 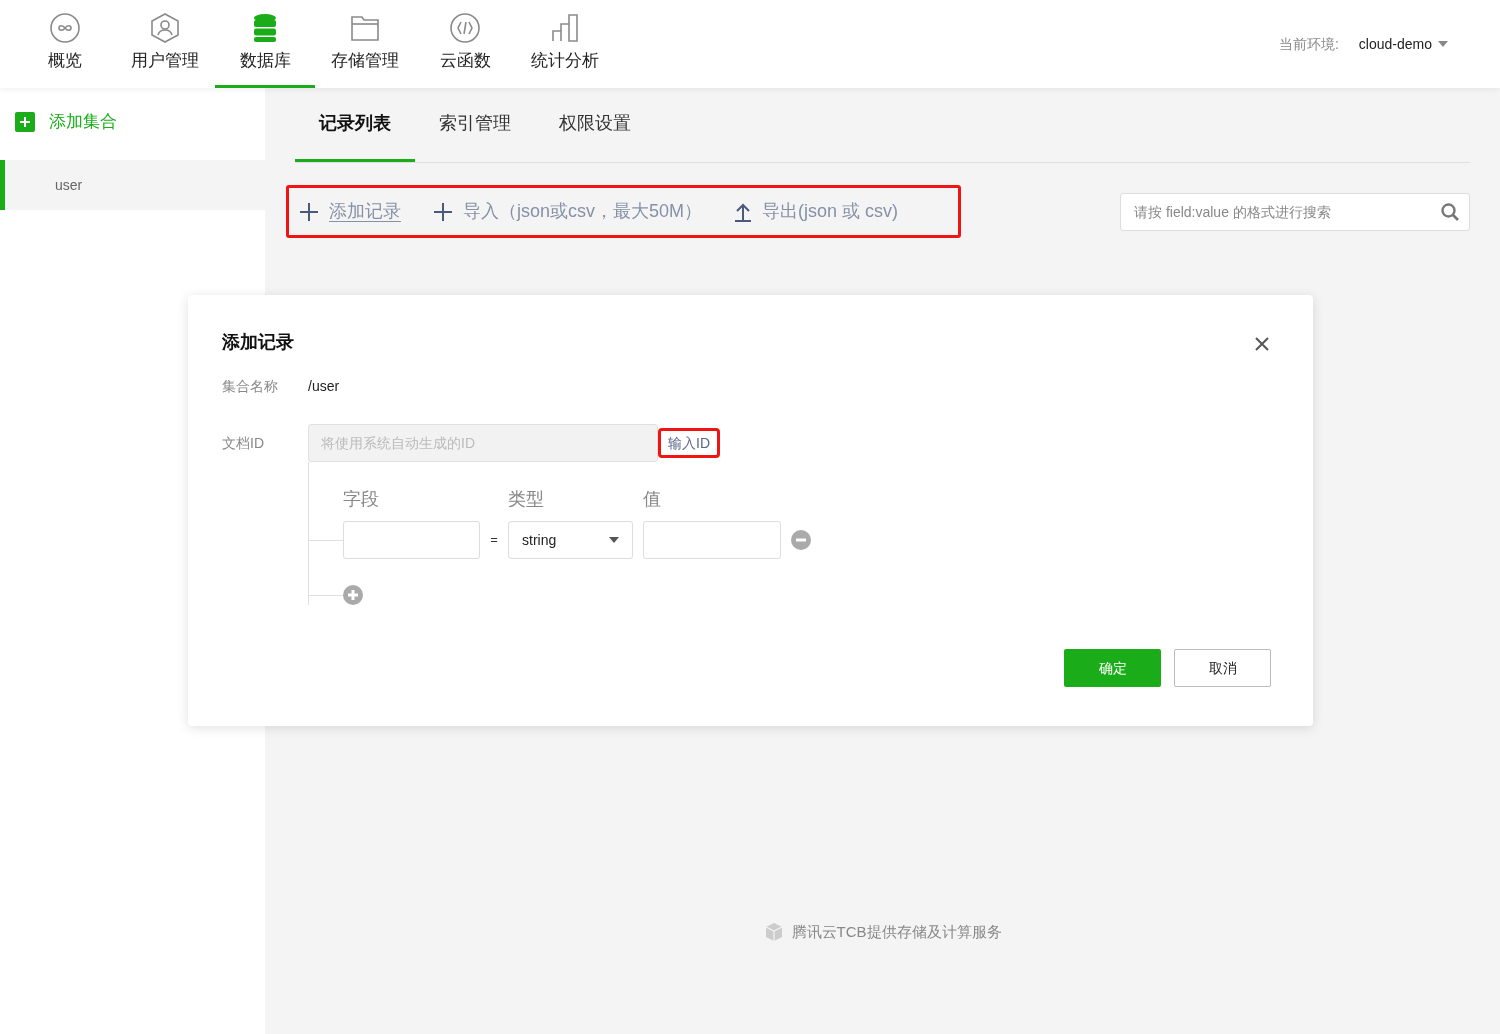 What do you see at coordinates (355, 125) in the screenshot?
I see `content-tab: 记录列表` at bounding box center [355, 125].